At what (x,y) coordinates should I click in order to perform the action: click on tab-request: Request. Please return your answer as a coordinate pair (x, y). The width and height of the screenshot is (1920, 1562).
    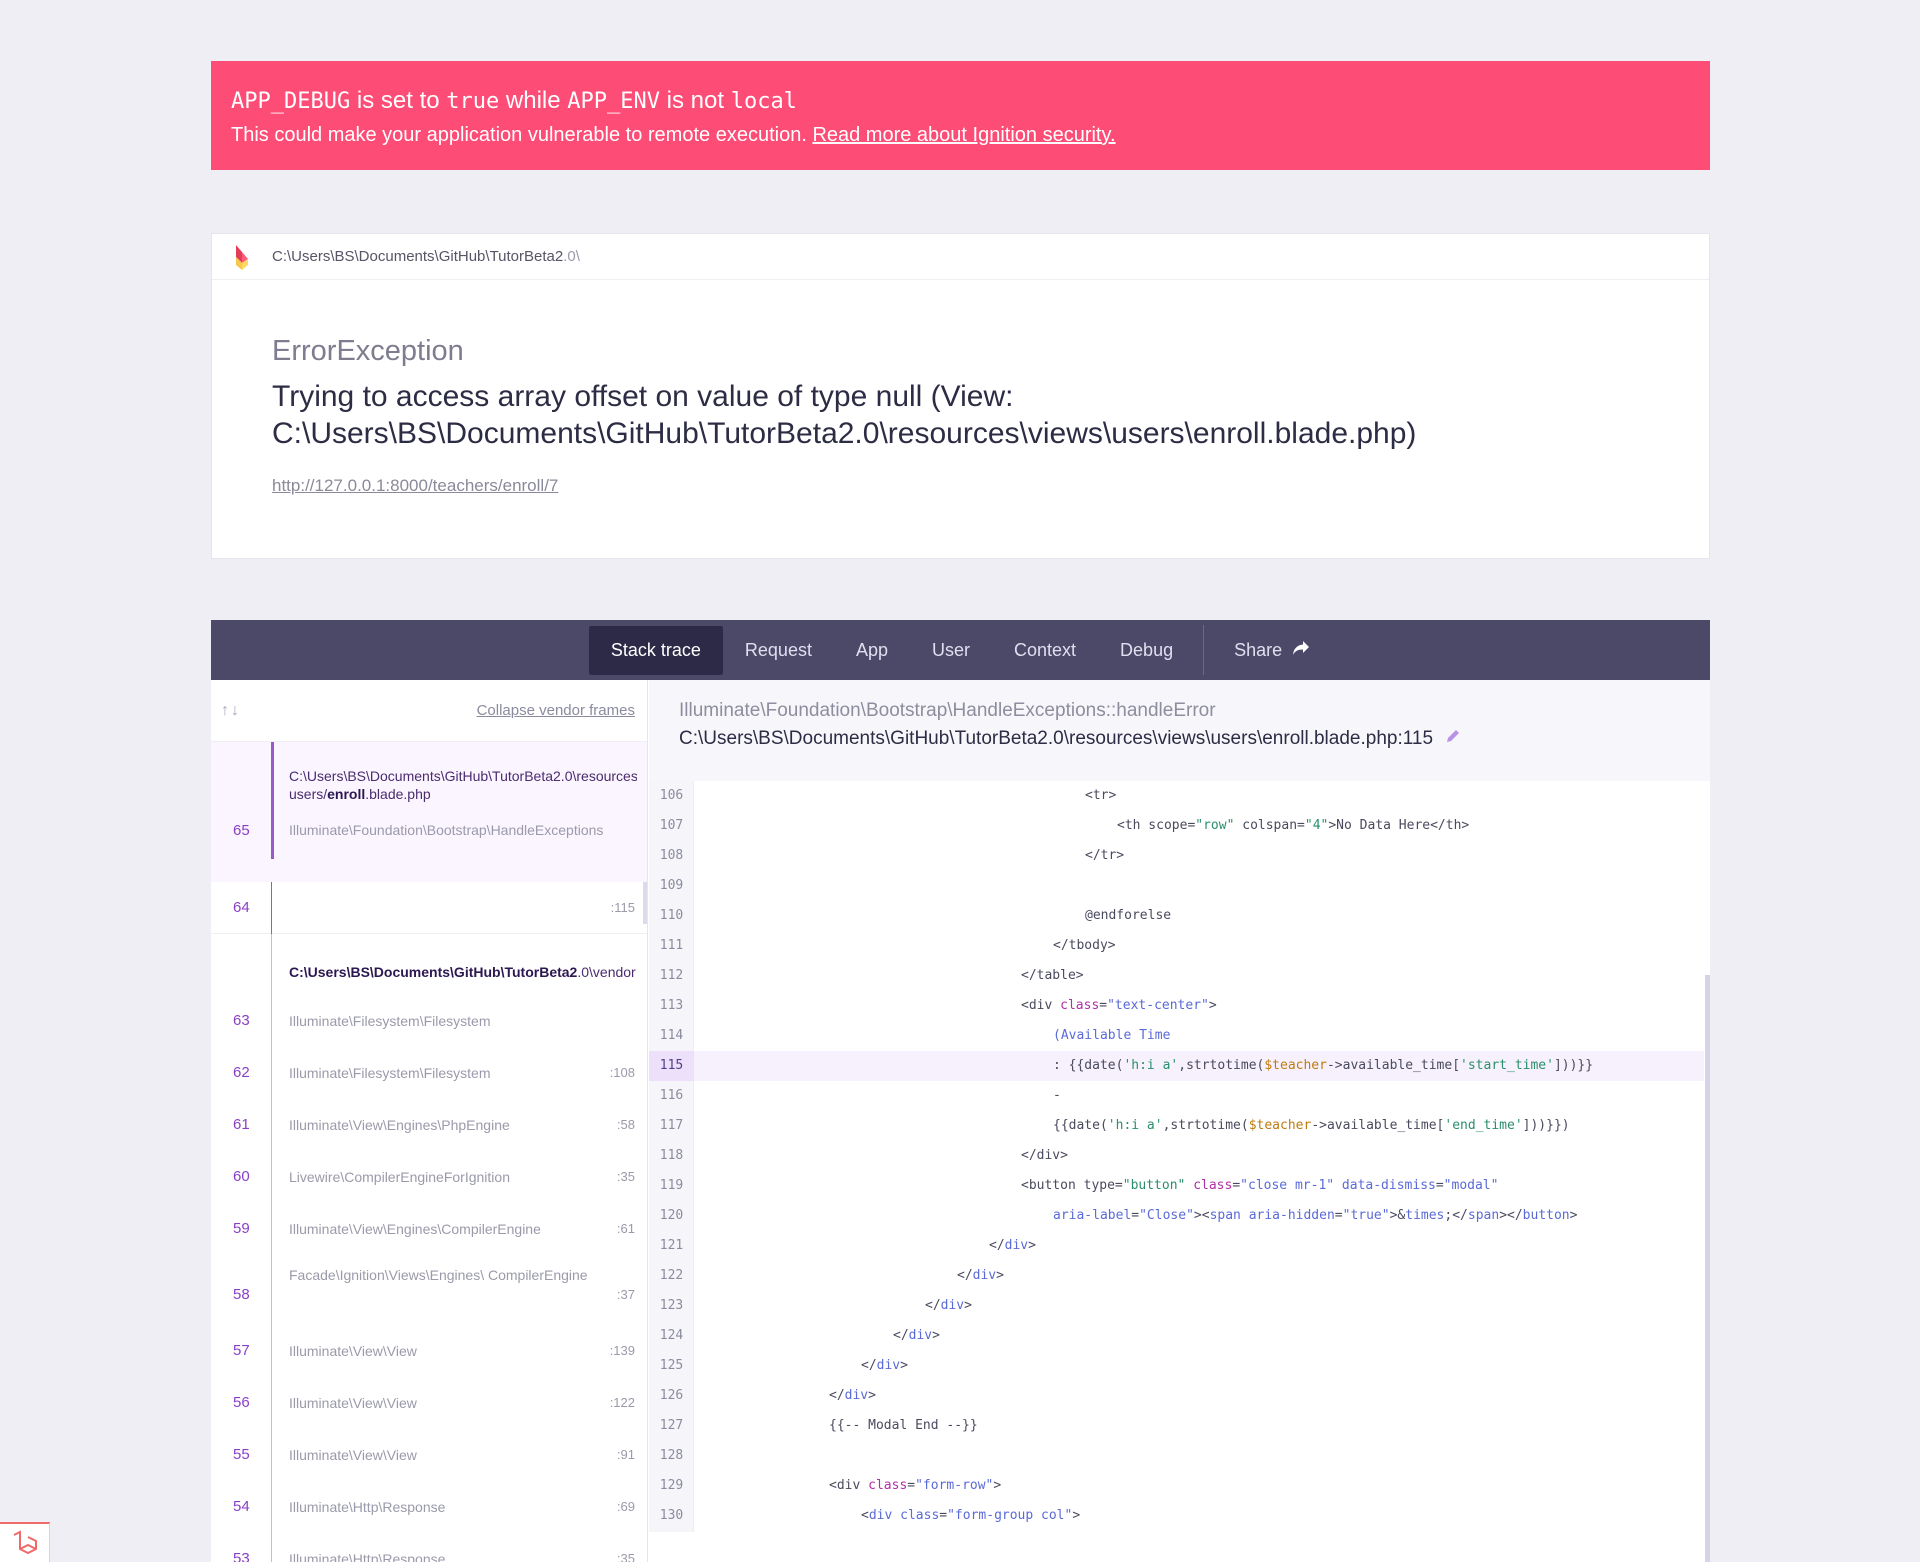
    Looking at the image, I should click on (778, 650).